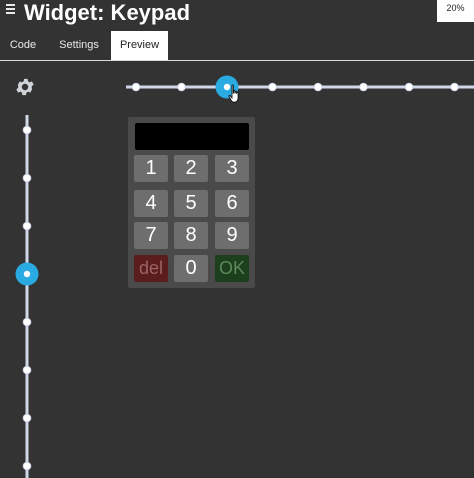 Image resolution: width=474 pixels, height=478 pixels. Describe the element at coordinates (232, 235) in the screenshot. I see `key-9: 9` at that location.